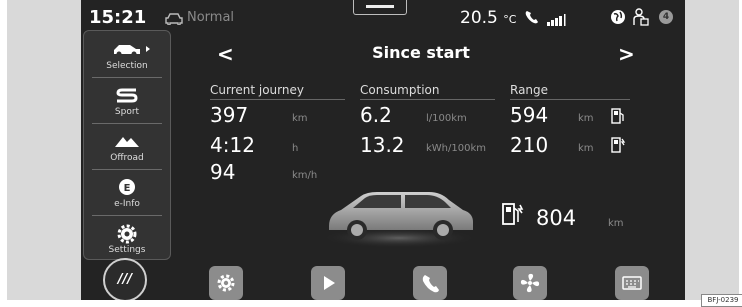 This screenshot has width=742, height=307. What do you see at coordinates (616, 223) in the screenshot?
I see `range-total-unit: km` at bounding box center [616, 223].